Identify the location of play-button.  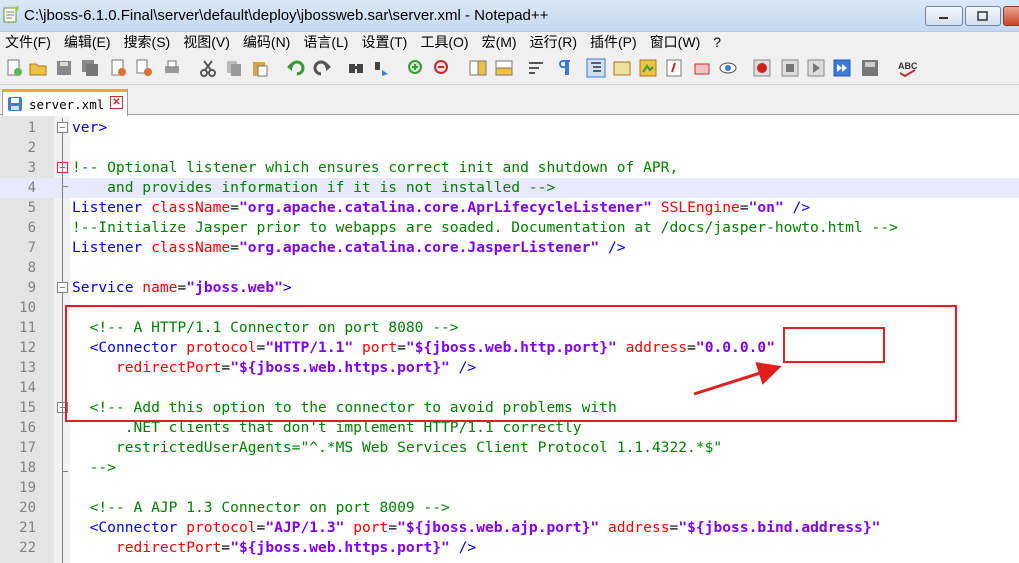
(816, 68).